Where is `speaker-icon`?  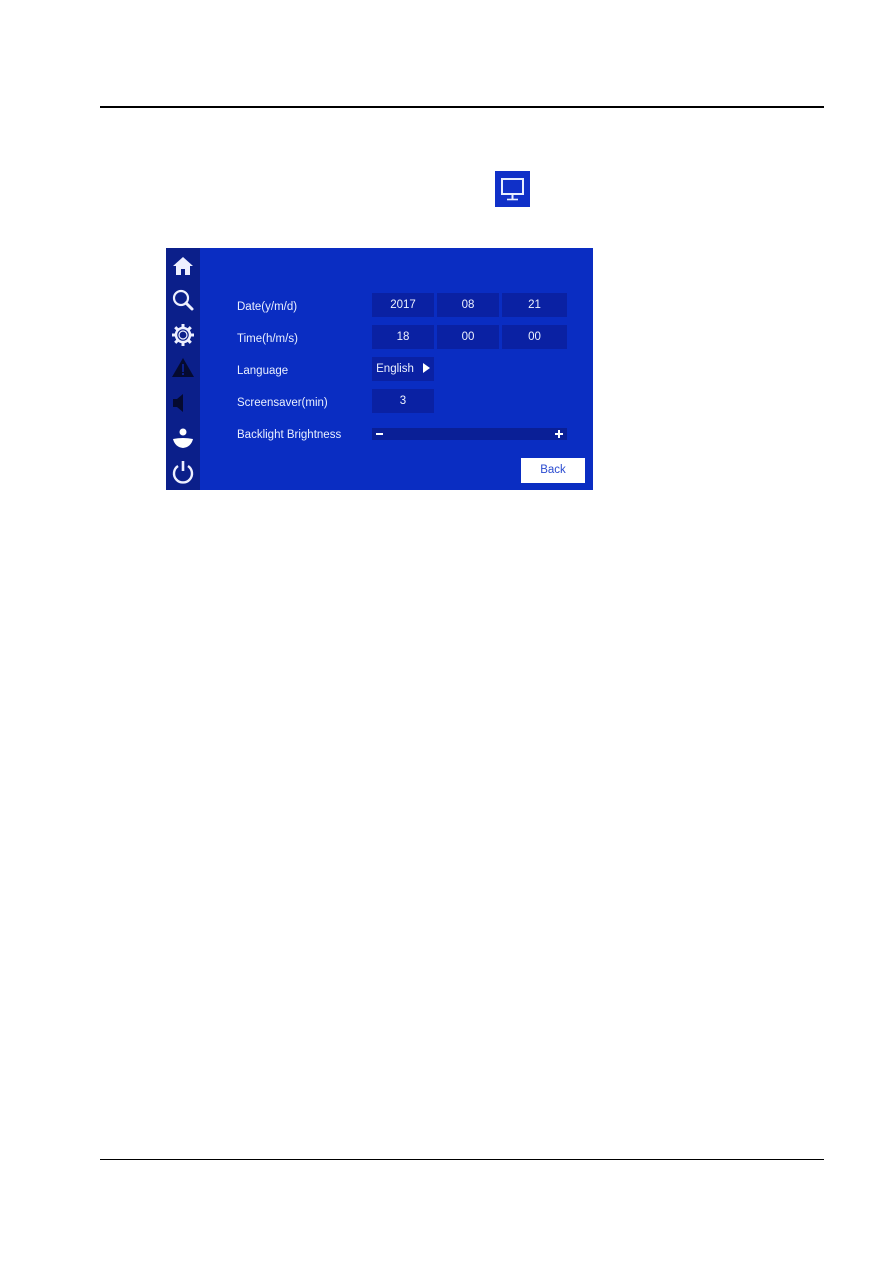 speaker-icon is located at coordinates (183, 403).